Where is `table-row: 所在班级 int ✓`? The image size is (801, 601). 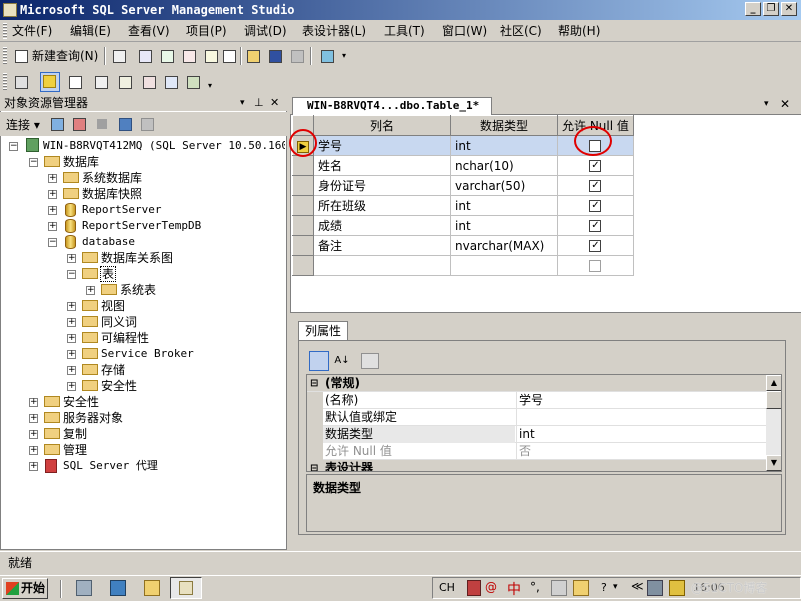 table-row: 所在班级 int ✓ is located at coordinates (463, 205).